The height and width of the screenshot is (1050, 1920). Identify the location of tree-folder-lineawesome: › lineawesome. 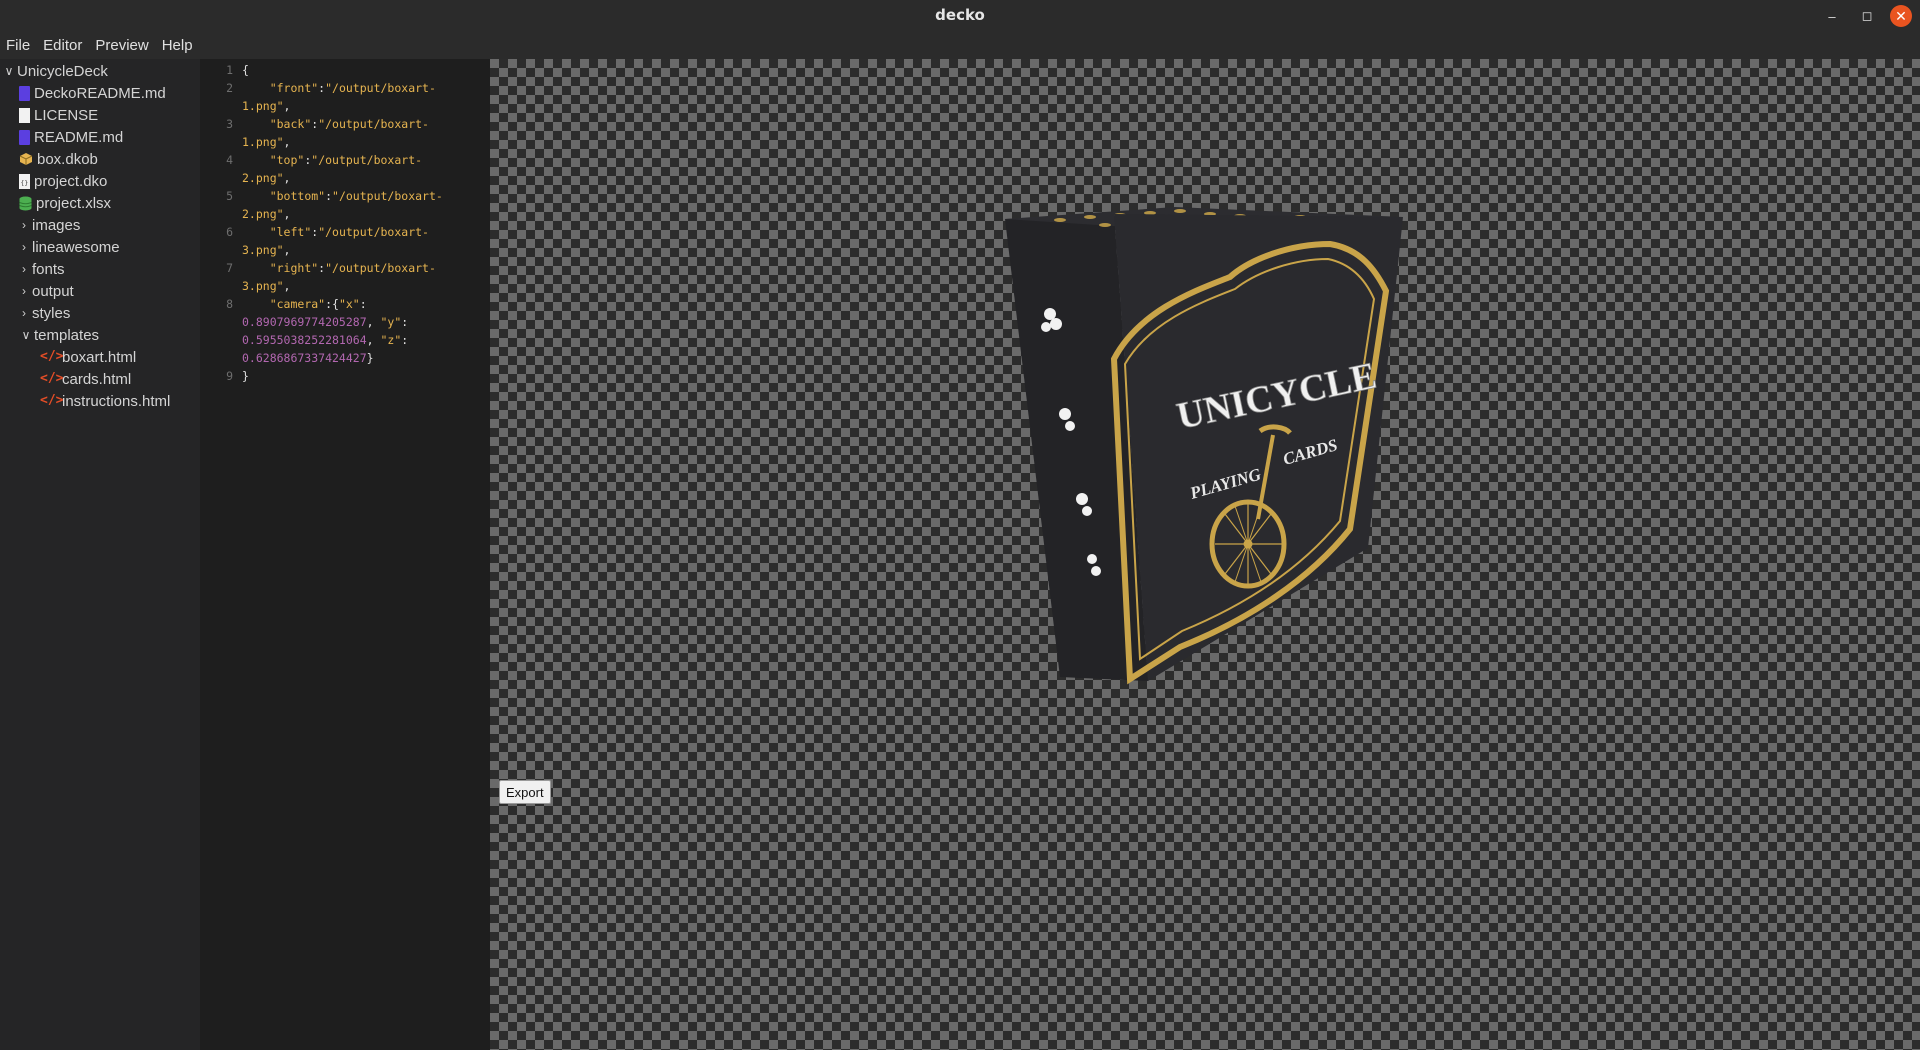
(68, 247).